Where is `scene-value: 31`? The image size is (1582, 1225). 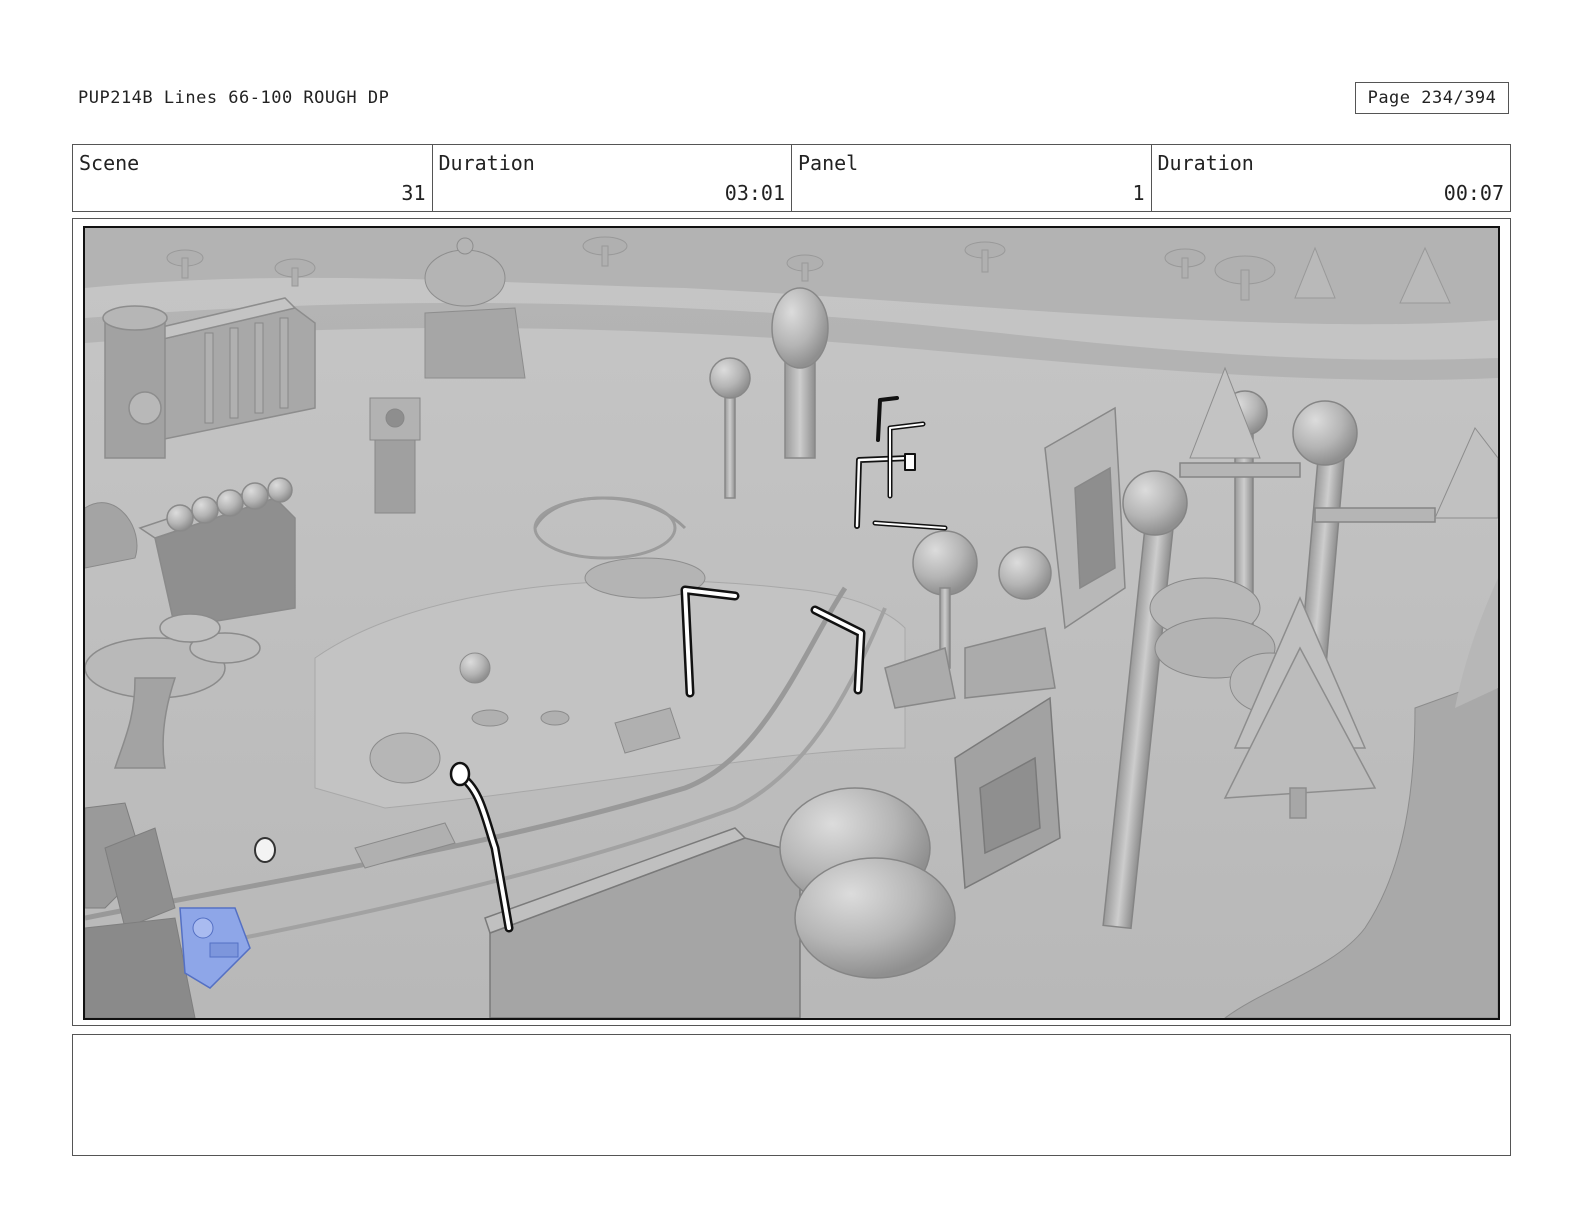
scene-value: 31 is located at coordinates (413, 193).